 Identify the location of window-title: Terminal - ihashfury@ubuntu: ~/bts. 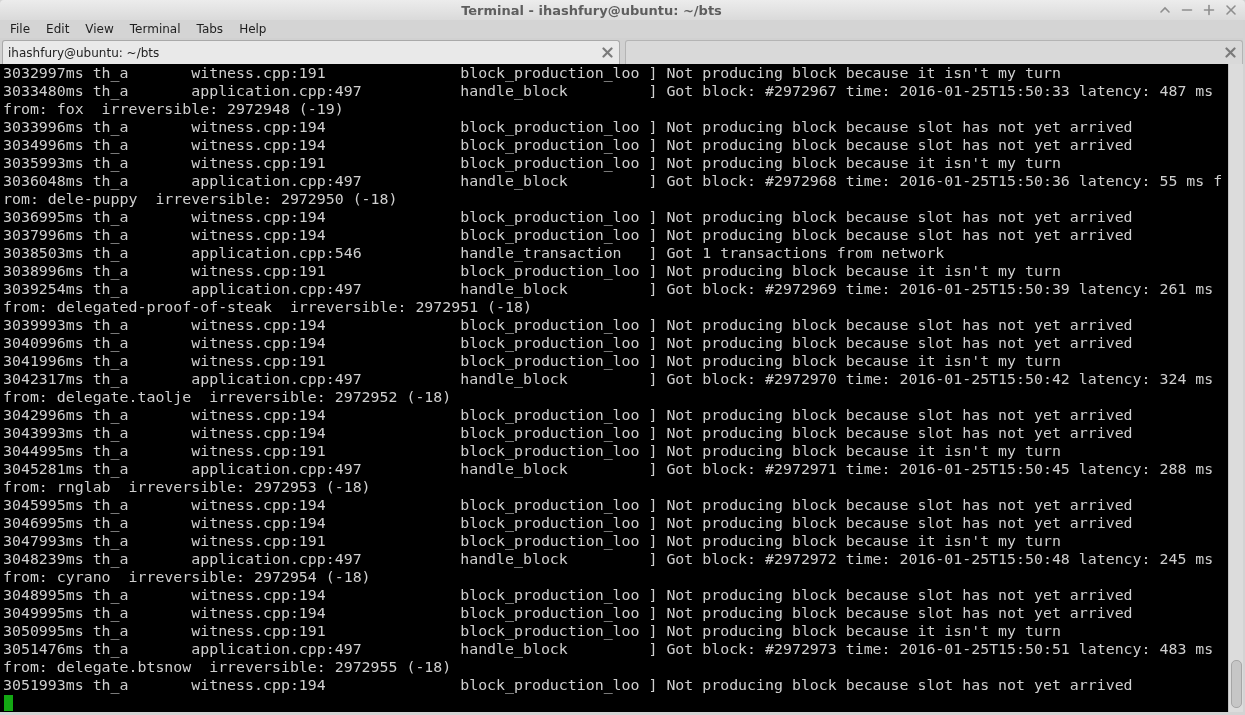
(591, 10).